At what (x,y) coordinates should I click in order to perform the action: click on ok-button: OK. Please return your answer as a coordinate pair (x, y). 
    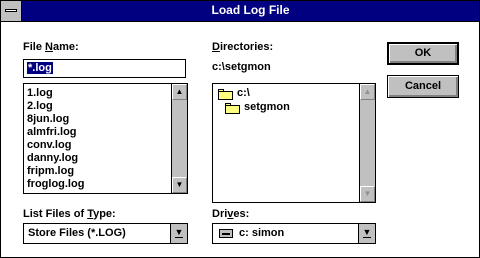
    Looking at the image, I should click on (423, 53).